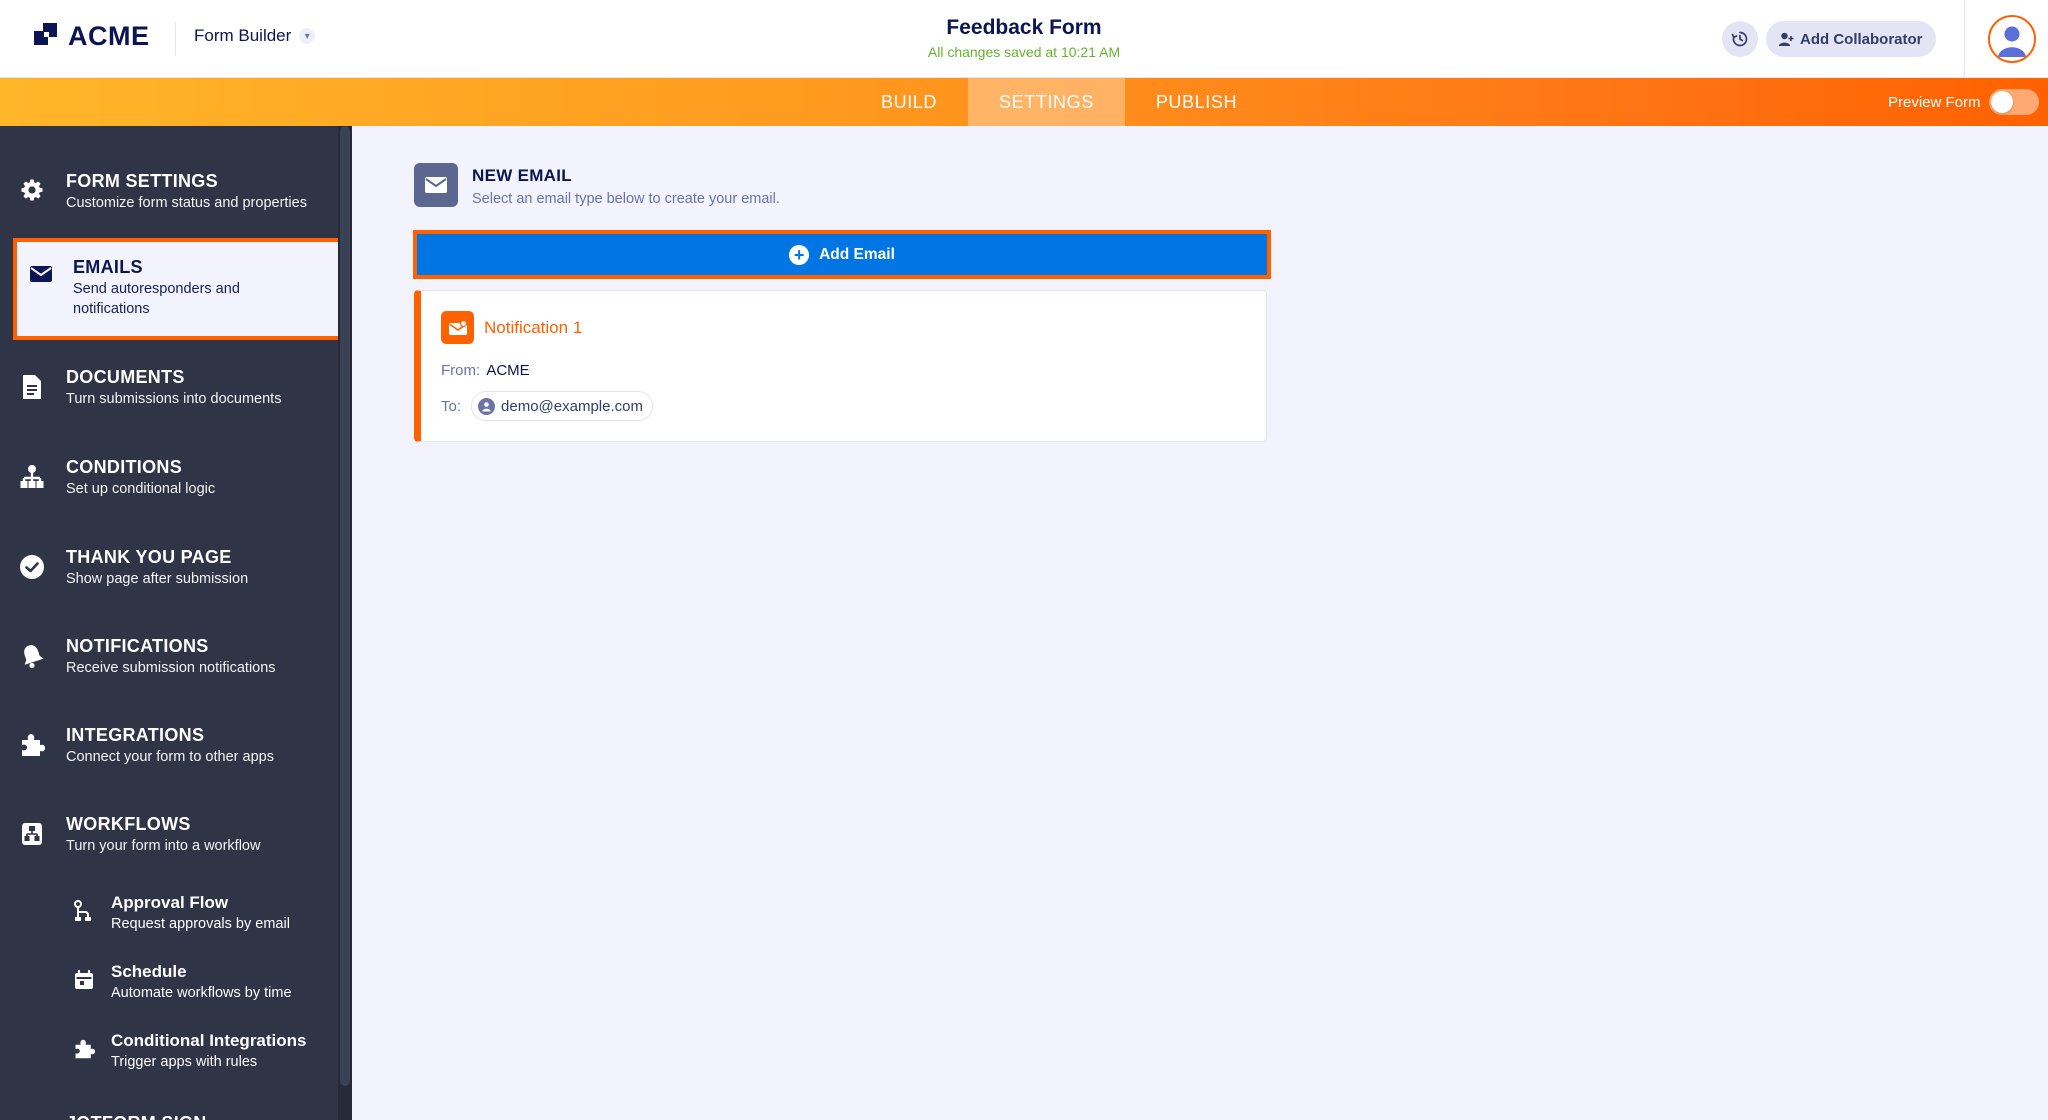 The image size is (2048, 1120). I want to click on preview-form-toggle, so click(2013, 102).